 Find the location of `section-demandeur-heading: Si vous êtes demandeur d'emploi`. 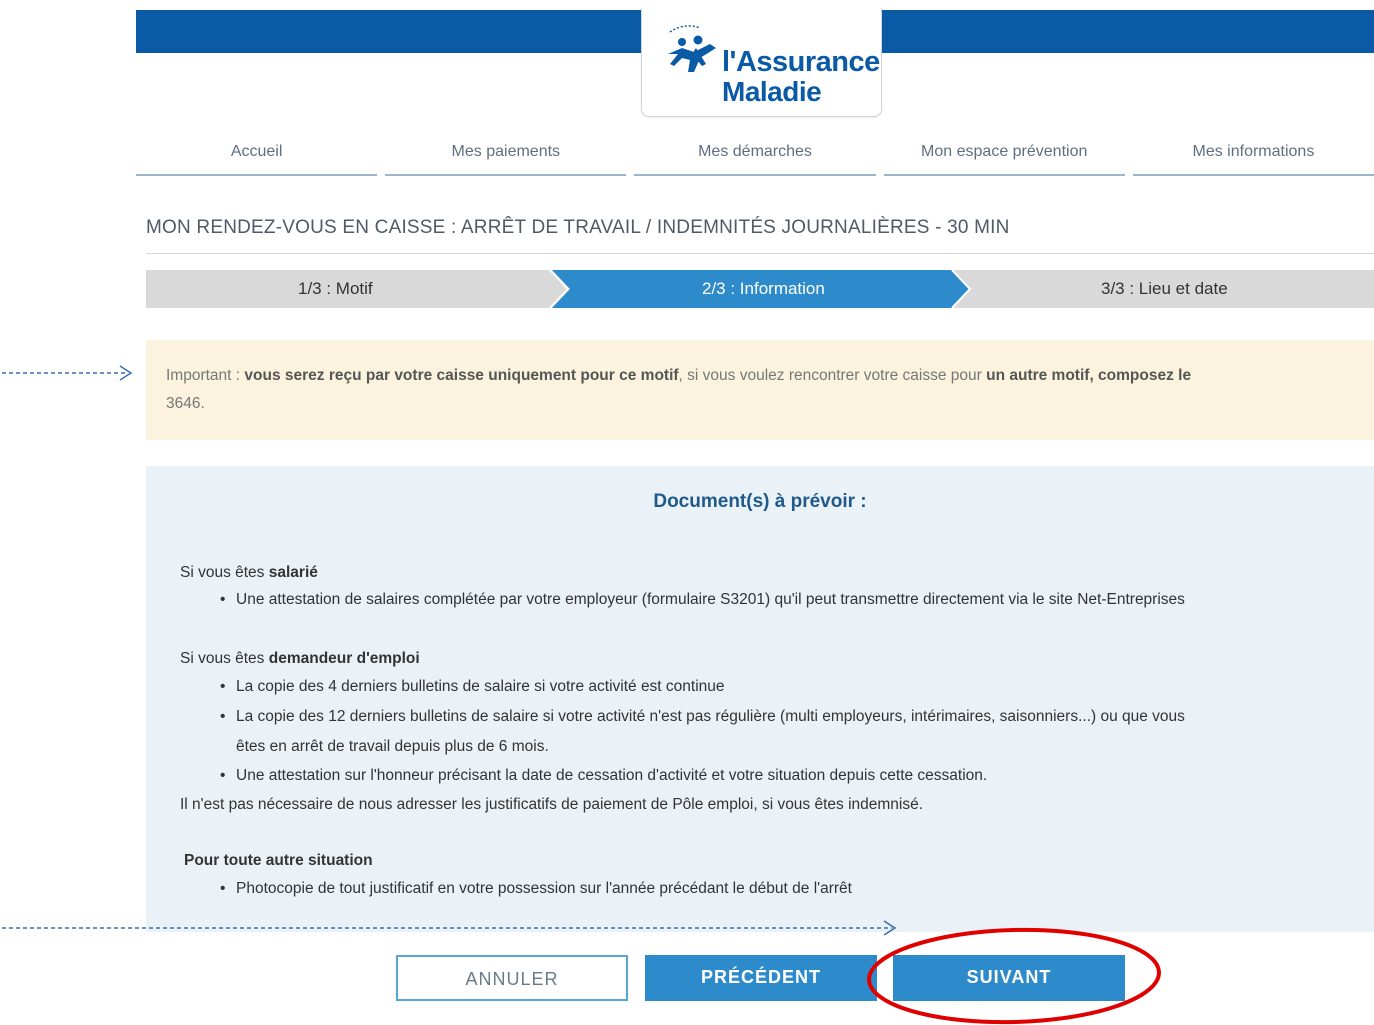

section-demandeur-heading: Si vous êtes demandeur d'emploi is located at coordinates (300, 659).